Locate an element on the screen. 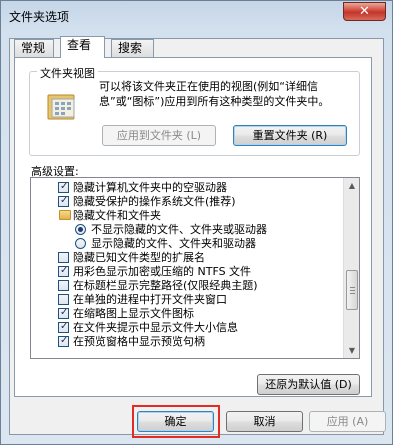 Image resolution: width=393 pixels, height=445 pixels. setting-label: 不显示隐藏的文件、文件夹或驱动器 is located at coordinates (179, 229).